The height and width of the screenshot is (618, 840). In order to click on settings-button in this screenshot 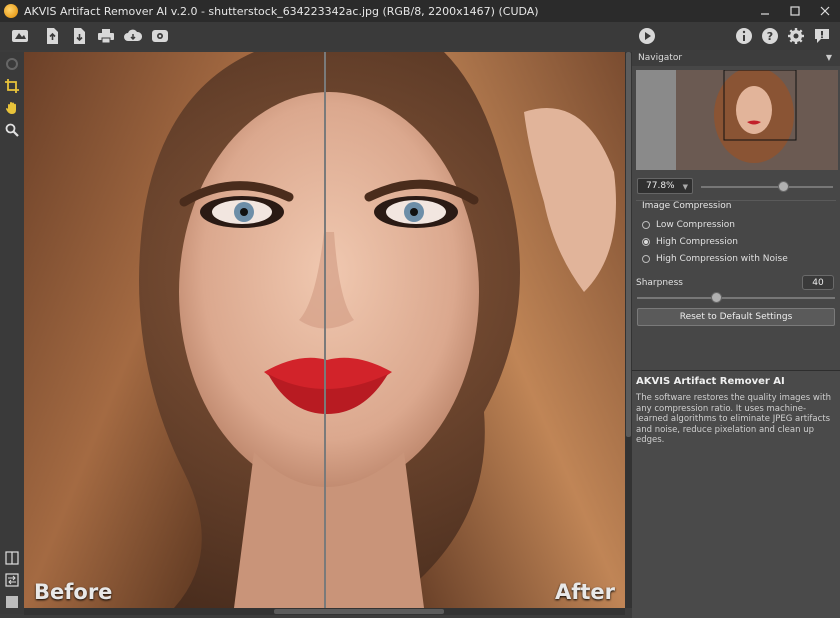, I will do `click(796, 36)`.